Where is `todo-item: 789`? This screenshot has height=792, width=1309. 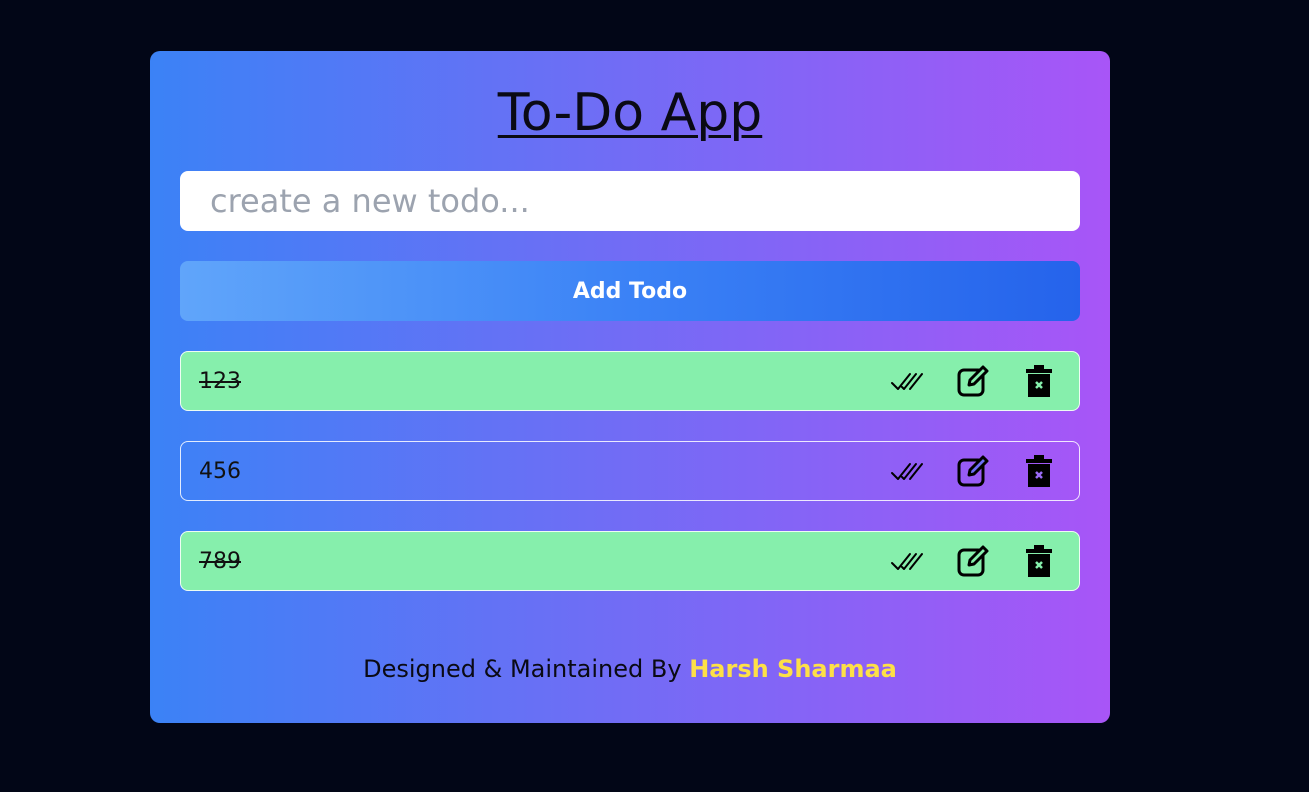 todo-item: 789 is located at coordinates (630, 561).